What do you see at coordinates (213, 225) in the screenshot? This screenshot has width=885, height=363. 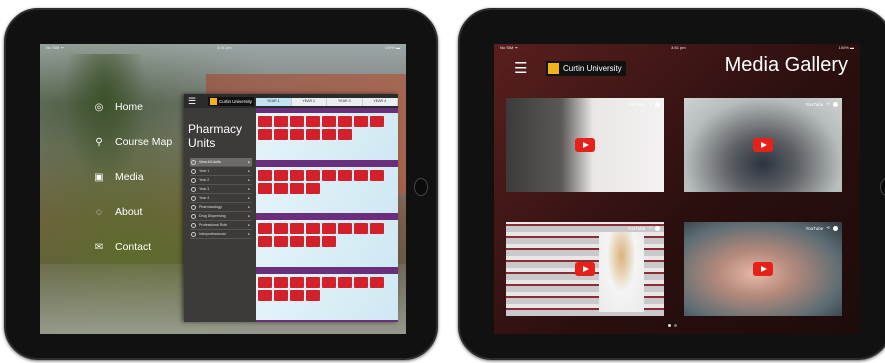 I see `filter-label: Professional Role` at bounding box center [213, 225].